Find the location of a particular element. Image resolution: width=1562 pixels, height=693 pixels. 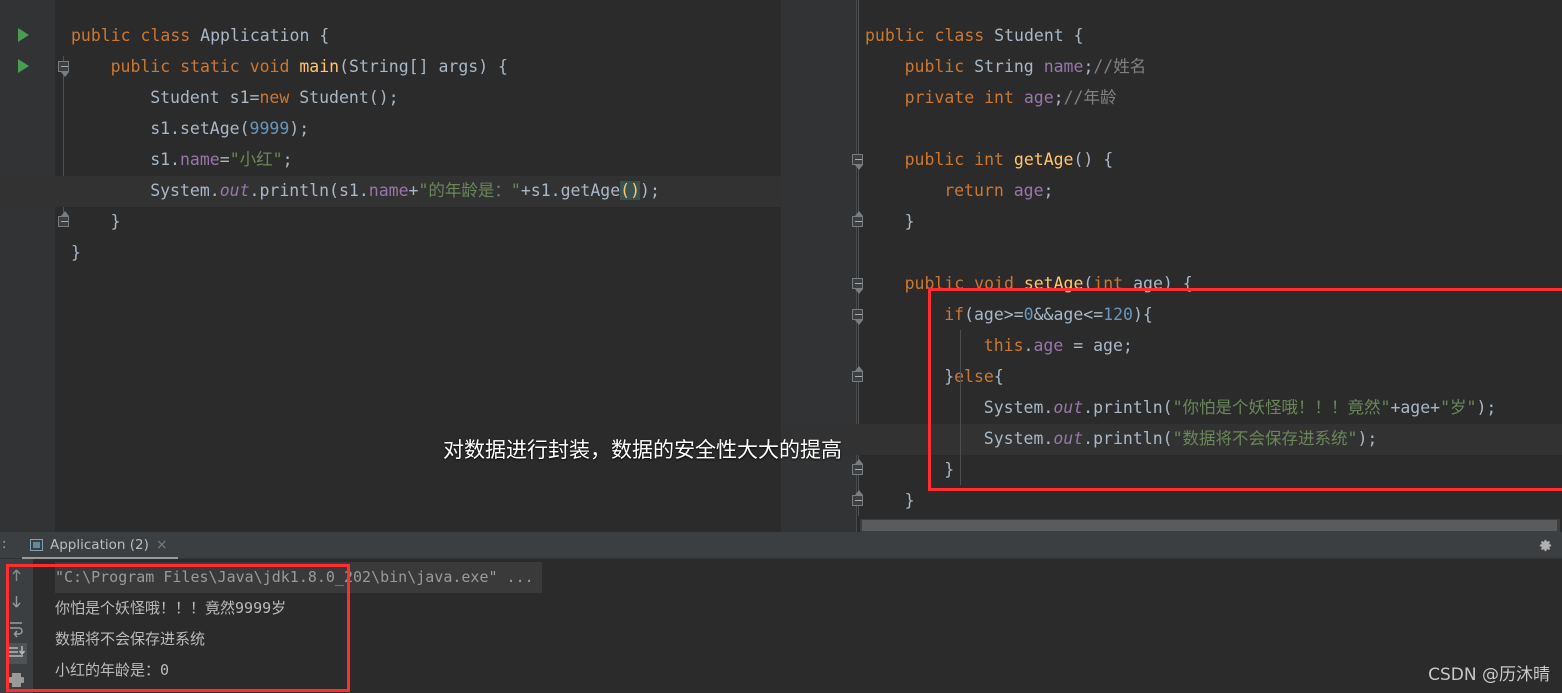

csdn-watermark: CSDN @历沐晴 is located at coordinates (1489, 675).